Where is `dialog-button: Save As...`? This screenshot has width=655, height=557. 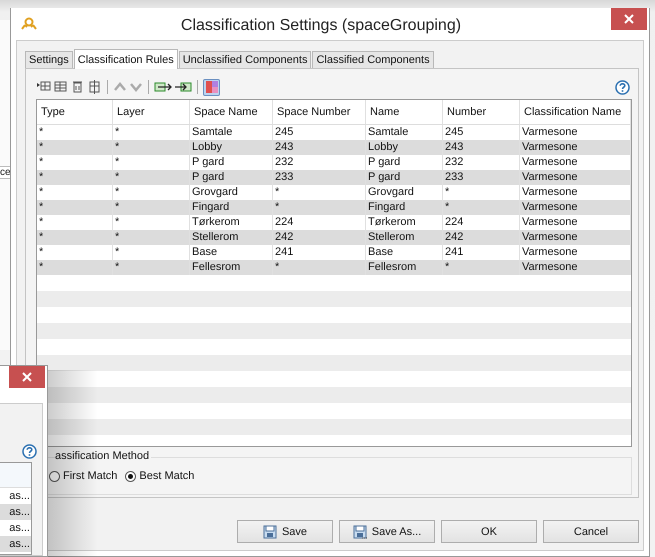
dialog-button: Save As... is located at coordinates (387, 531).